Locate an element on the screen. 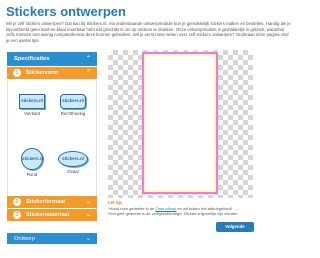 The width and height of the screenshot is (320, 258). step-stickermateriaal: 3 Stickermateriaal ⌄ is located at coordinates (52, 215).